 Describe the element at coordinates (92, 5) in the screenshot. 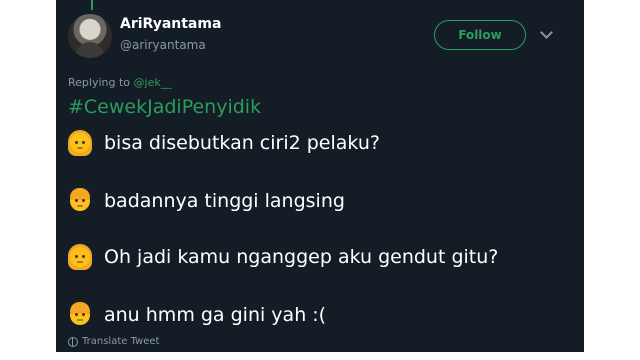

I see `thread-line` at that location.